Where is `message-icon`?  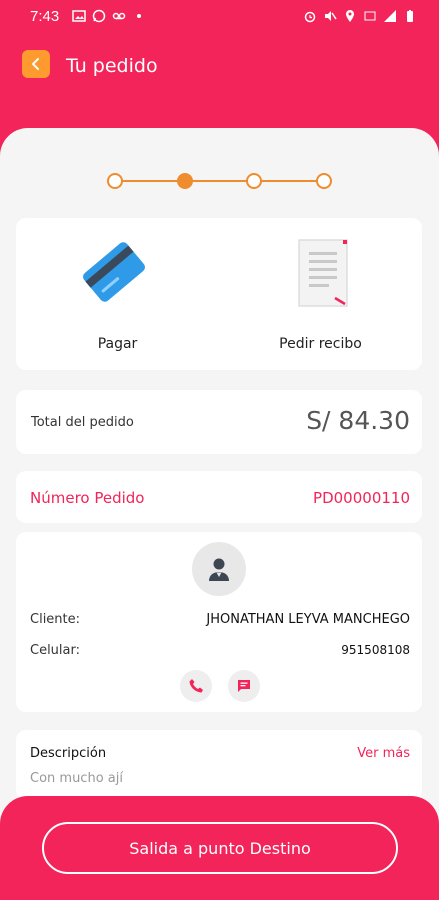 message-icon is located at coordinates (244, 686).